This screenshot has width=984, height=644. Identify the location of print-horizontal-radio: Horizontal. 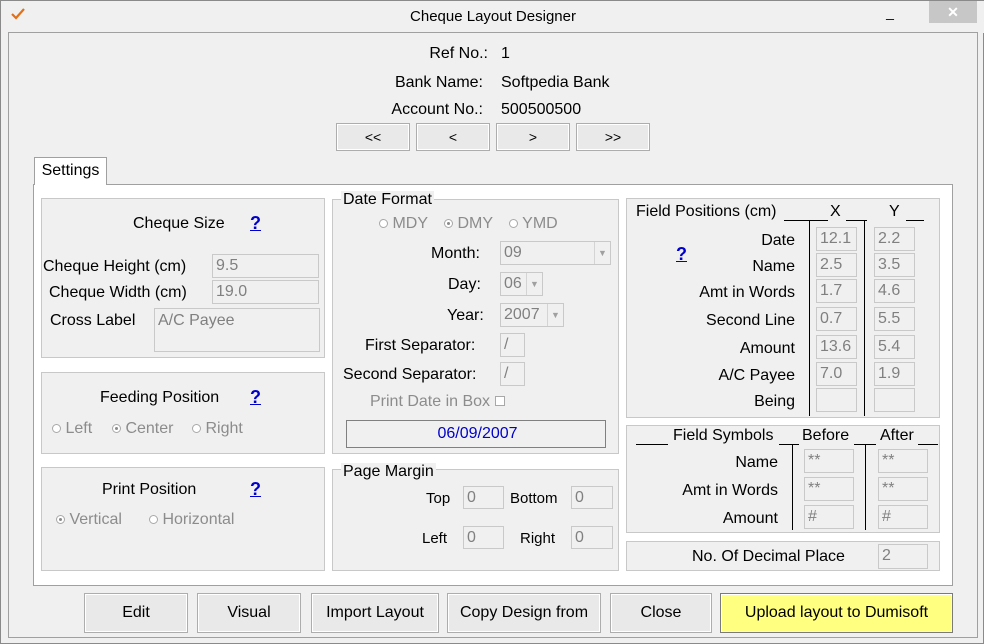
(191, 520).